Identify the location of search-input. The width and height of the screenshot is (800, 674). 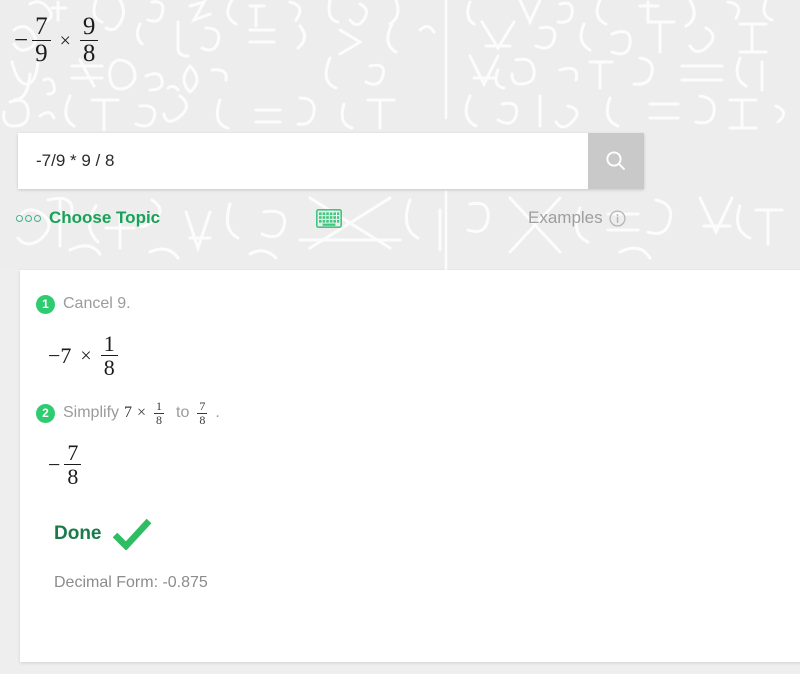
(303, 161).